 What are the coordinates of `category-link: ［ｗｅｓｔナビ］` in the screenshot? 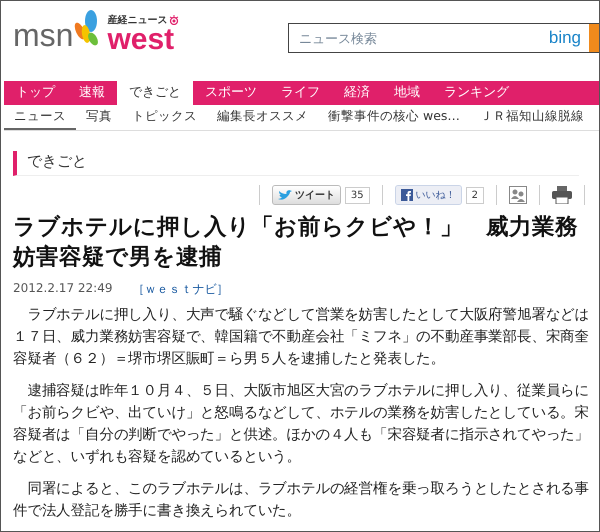 It's located at (180, 289).